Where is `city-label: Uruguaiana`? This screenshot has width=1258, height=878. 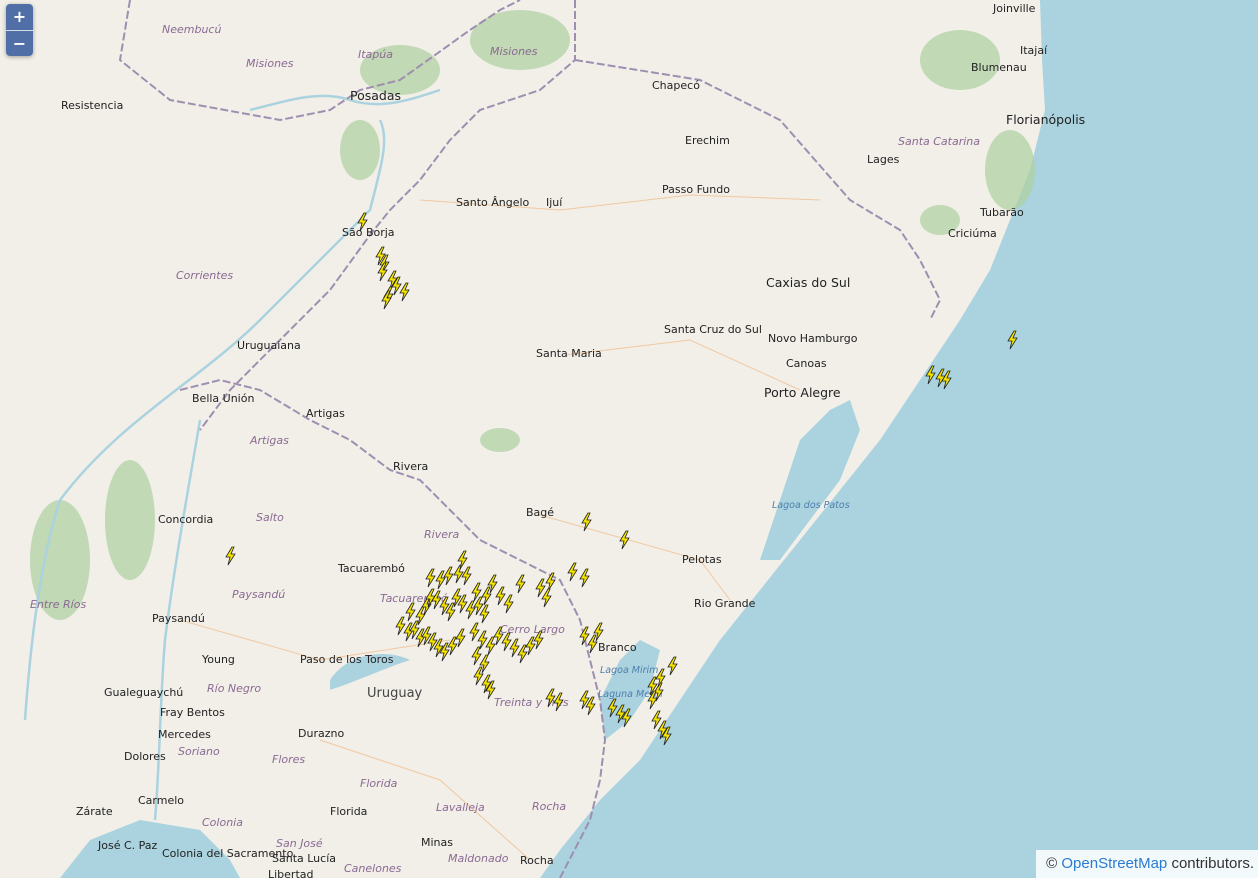
city-label: Uruguaiana is located at coordinates (269, 345).